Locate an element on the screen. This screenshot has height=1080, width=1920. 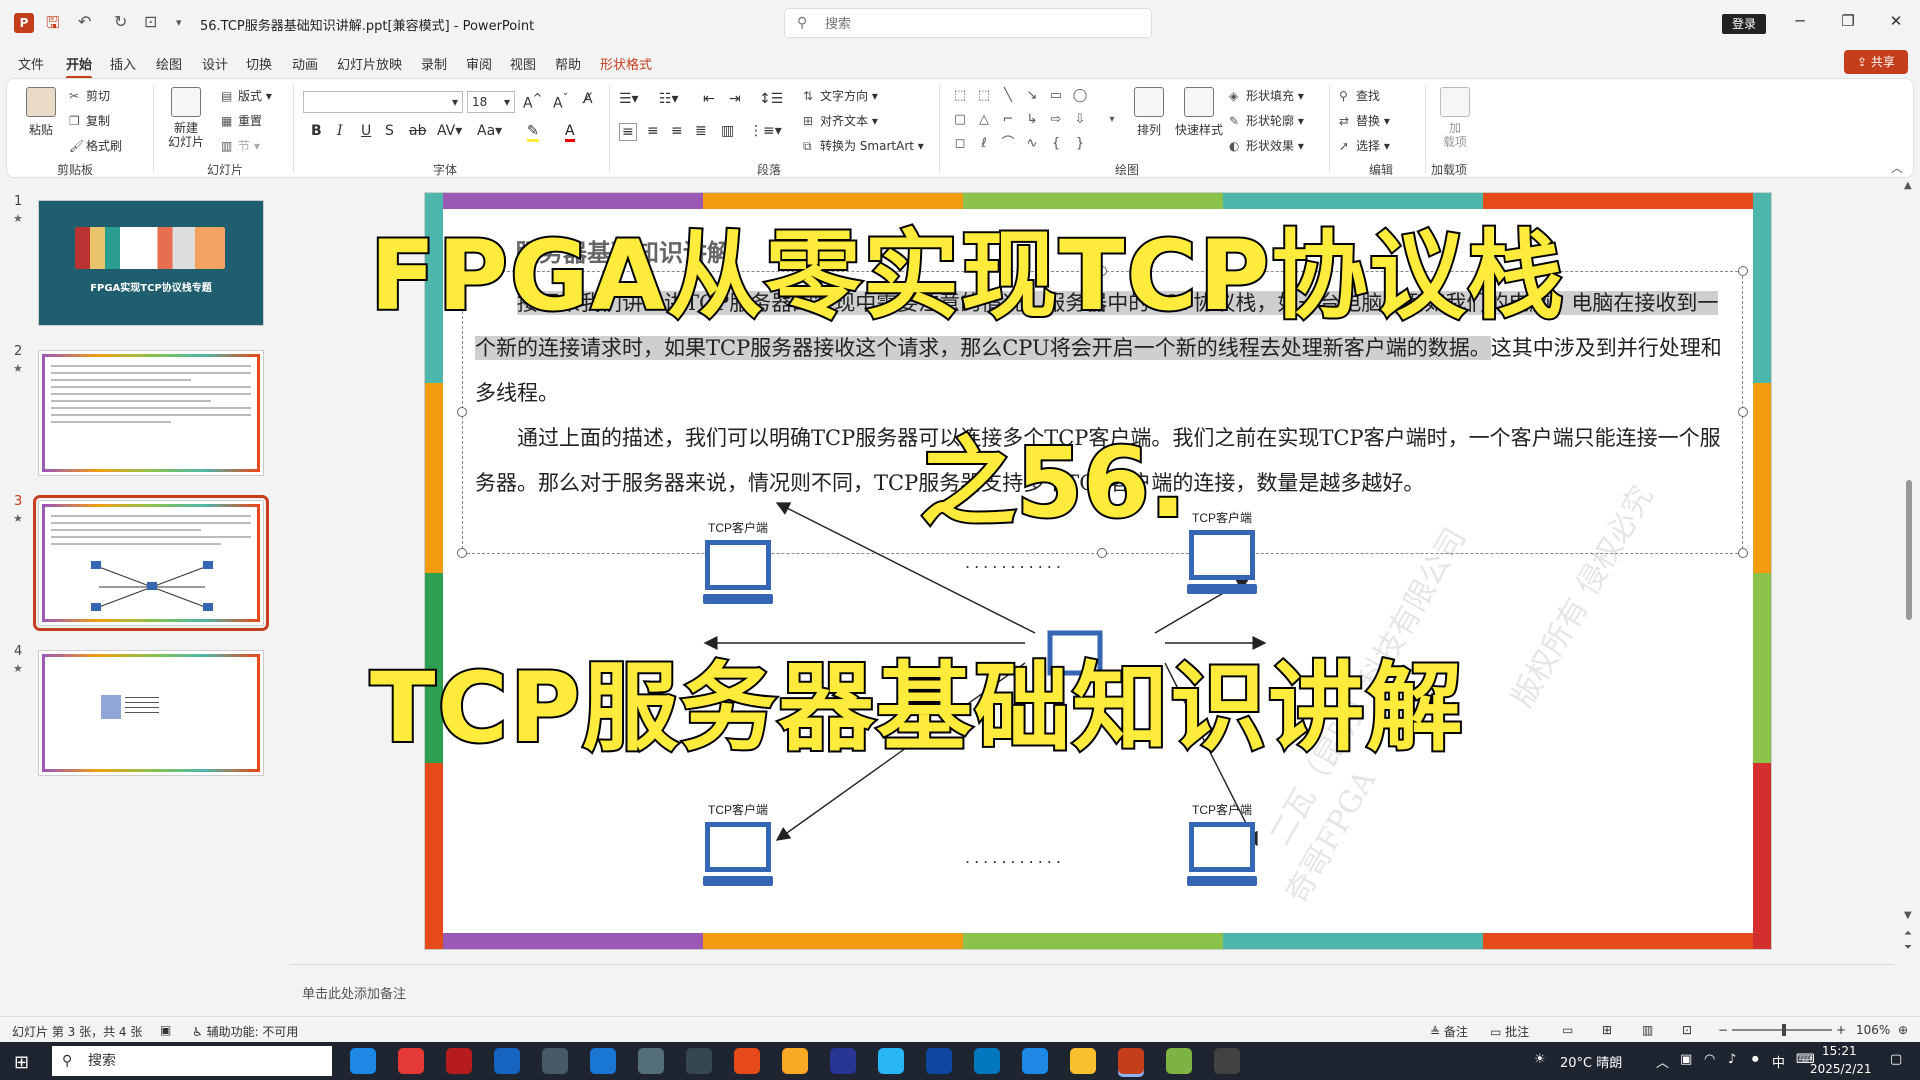
tab-review: 审阅 is located at coordinates (479, 63).